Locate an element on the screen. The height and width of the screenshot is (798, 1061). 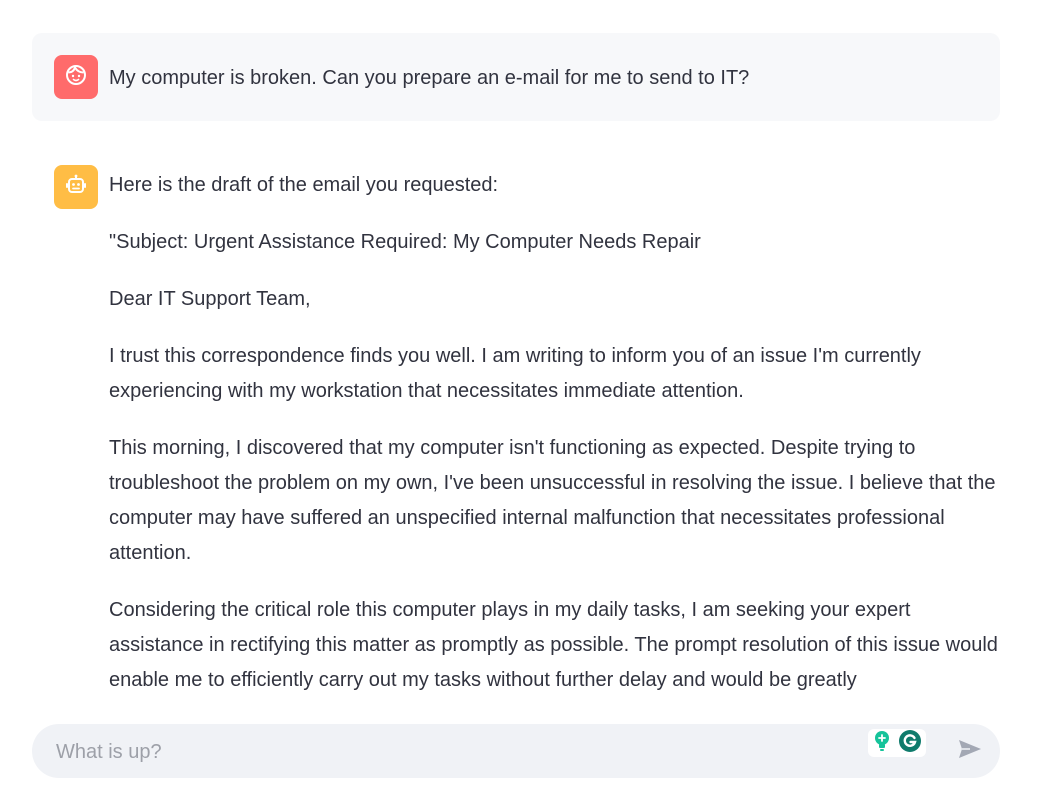
robot-icon is located at coordinates (76, 187).